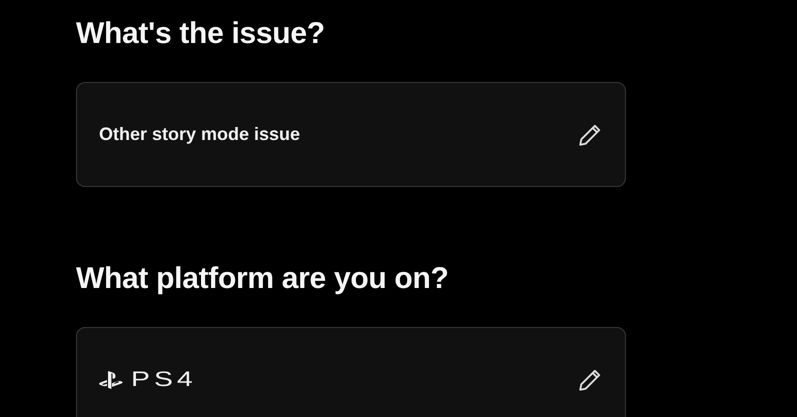 This screenshot has width=797, height=417. I want to click on question-heading: What's the issue?, so click(201, 34).